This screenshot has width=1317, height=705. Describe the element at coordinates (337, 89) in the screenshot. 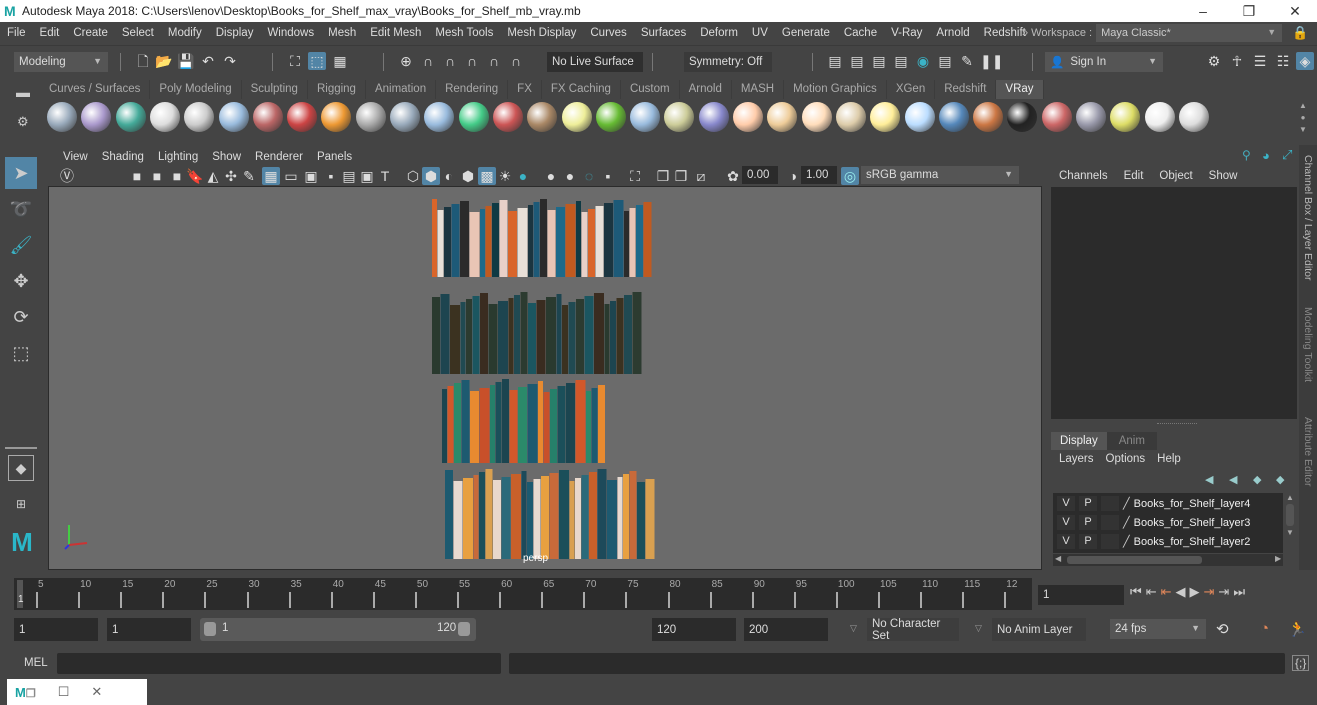

I see `shelf-tab-rigging: Rigging` at that location.